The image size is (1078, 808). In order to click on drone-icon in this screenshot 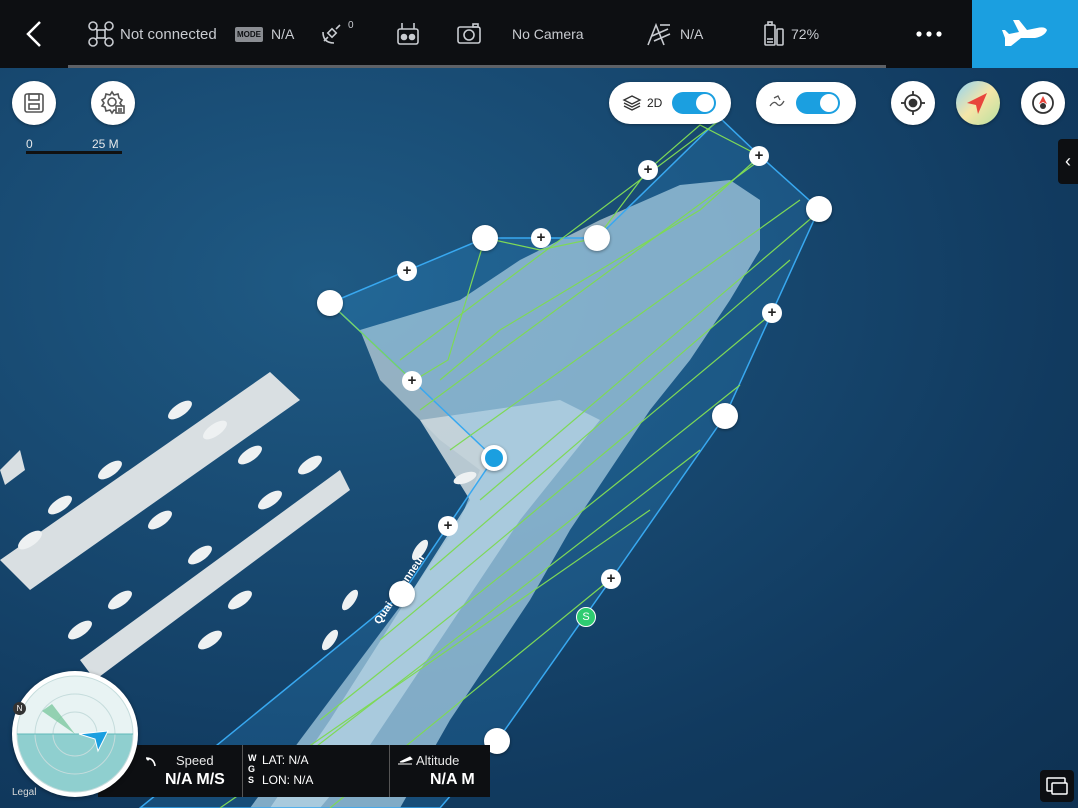, I will do `click(101, 34)`.